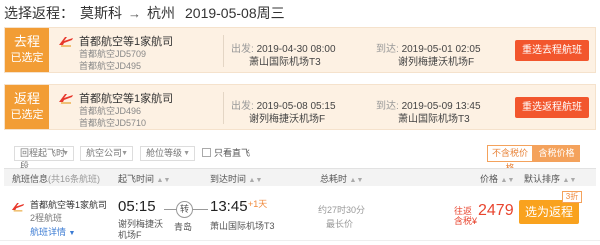  Describe the element at coordinates (206, 152) in the screenshot. I see `direct-only-checkbox` at that location.